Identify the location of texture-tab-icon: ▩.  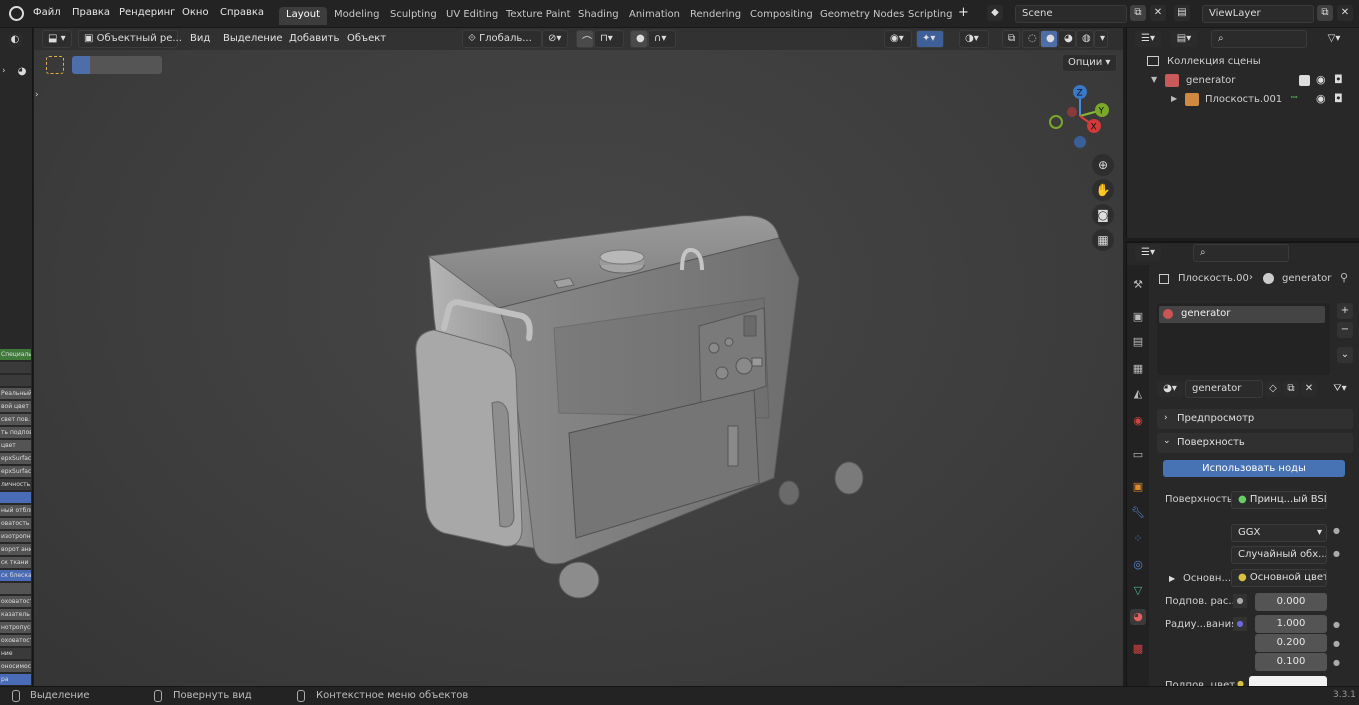
(1138, 649).